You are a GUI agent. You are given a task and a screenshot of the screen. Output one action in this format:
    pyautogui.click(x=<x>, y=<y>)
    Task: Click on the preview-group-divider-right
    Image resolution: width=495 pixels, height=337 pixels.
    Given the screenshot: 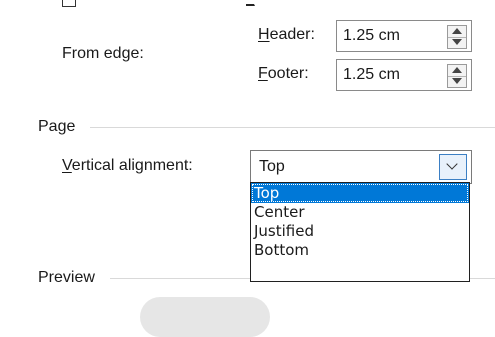 What is the action you would take?
    pyautogui.click(x=482, y=278)
    